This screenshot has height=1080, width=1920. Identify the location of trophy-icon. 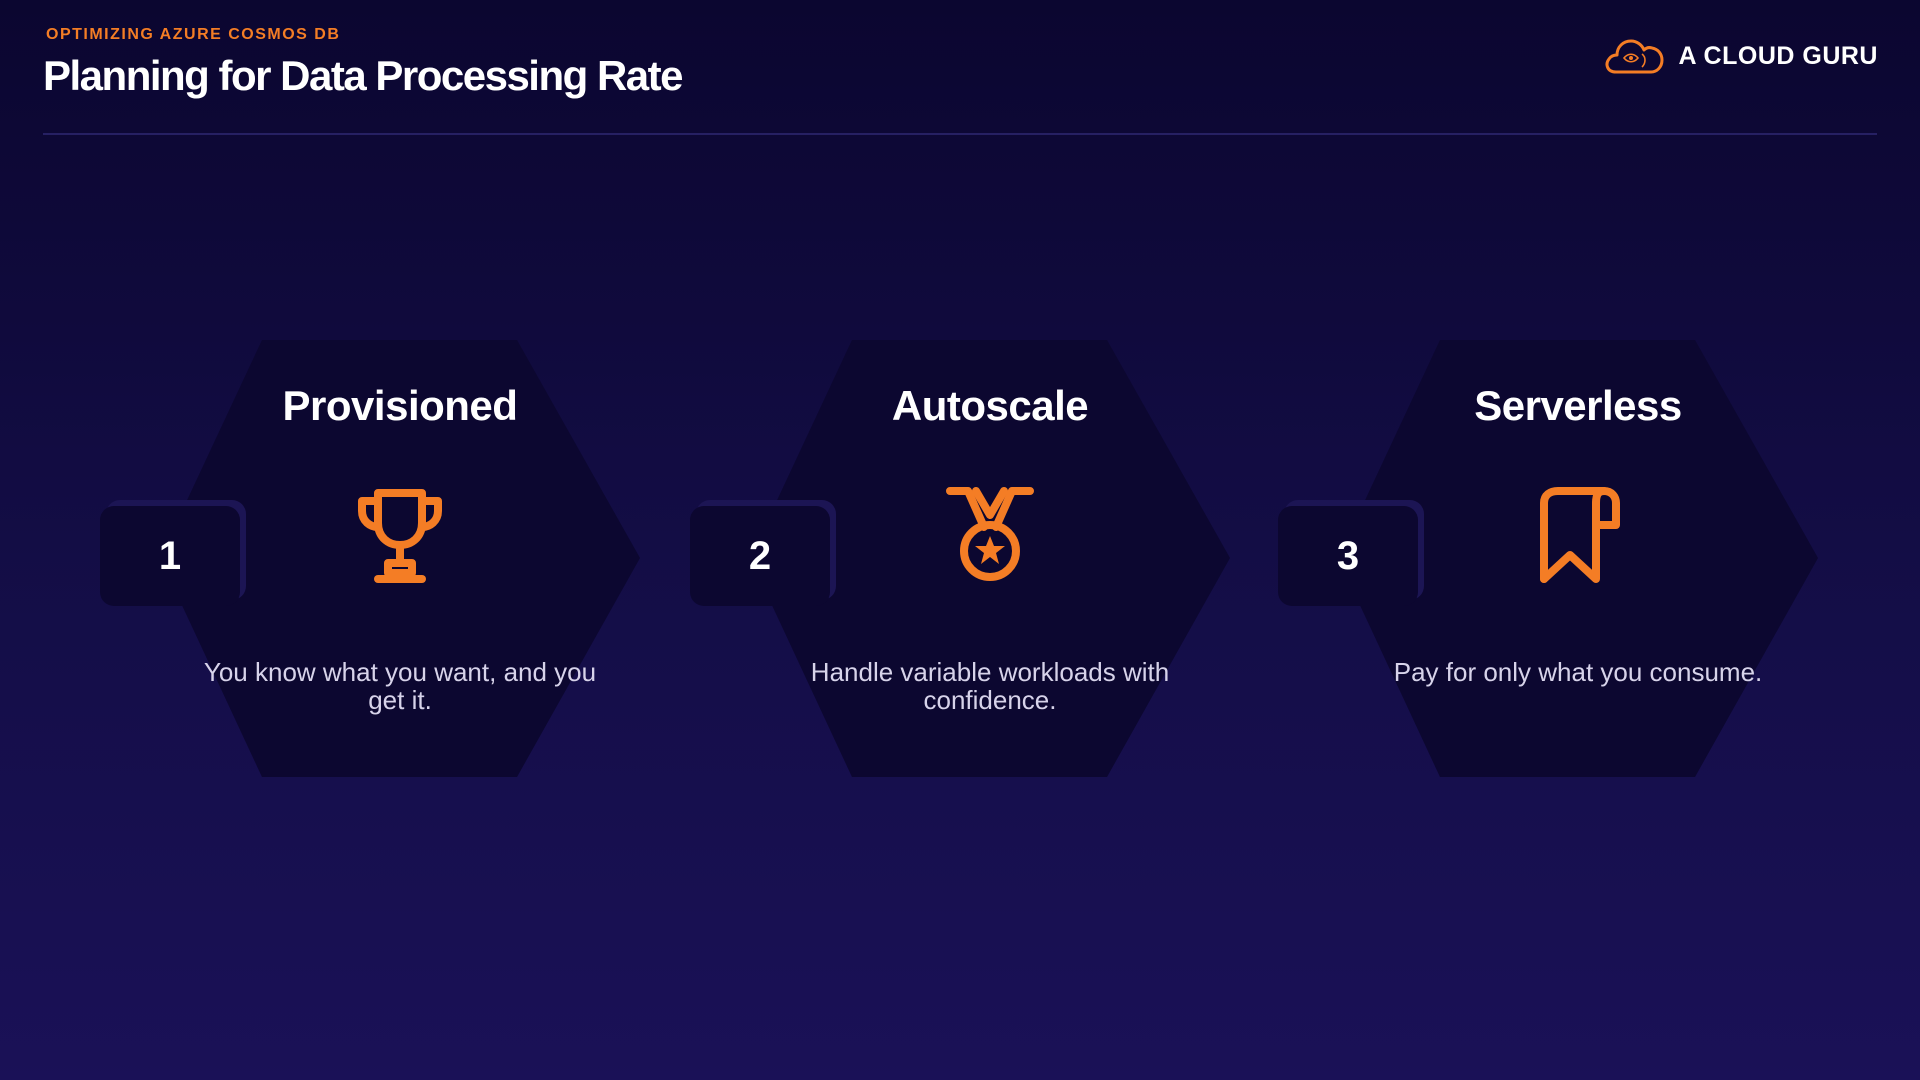
(400, 536).